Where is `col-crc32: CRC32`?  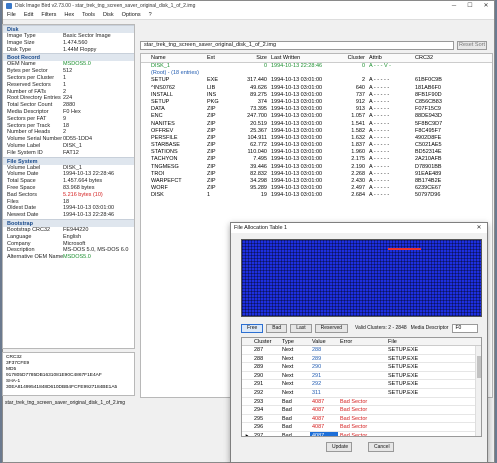
col-crc32: CRC32 is located at coordinates (440, 58).